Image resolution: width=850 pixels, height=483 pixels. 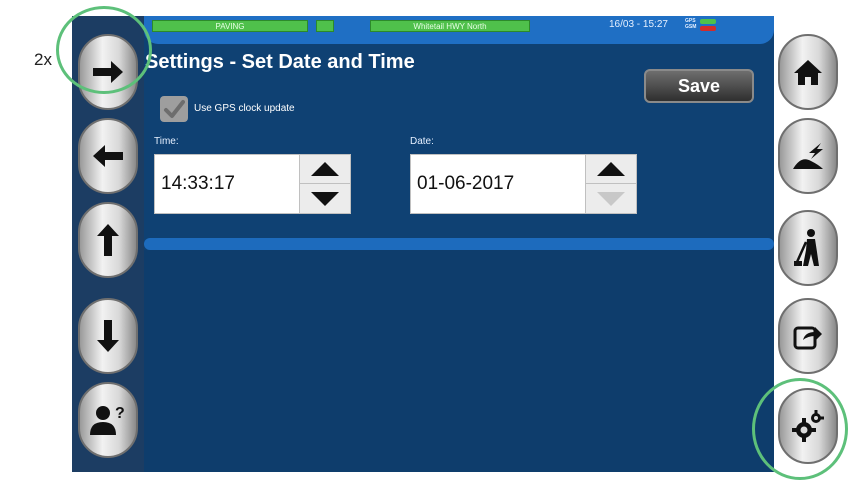 I want to click on gps-gsm-labels: GPS GSM, so click(x=690, y=24).